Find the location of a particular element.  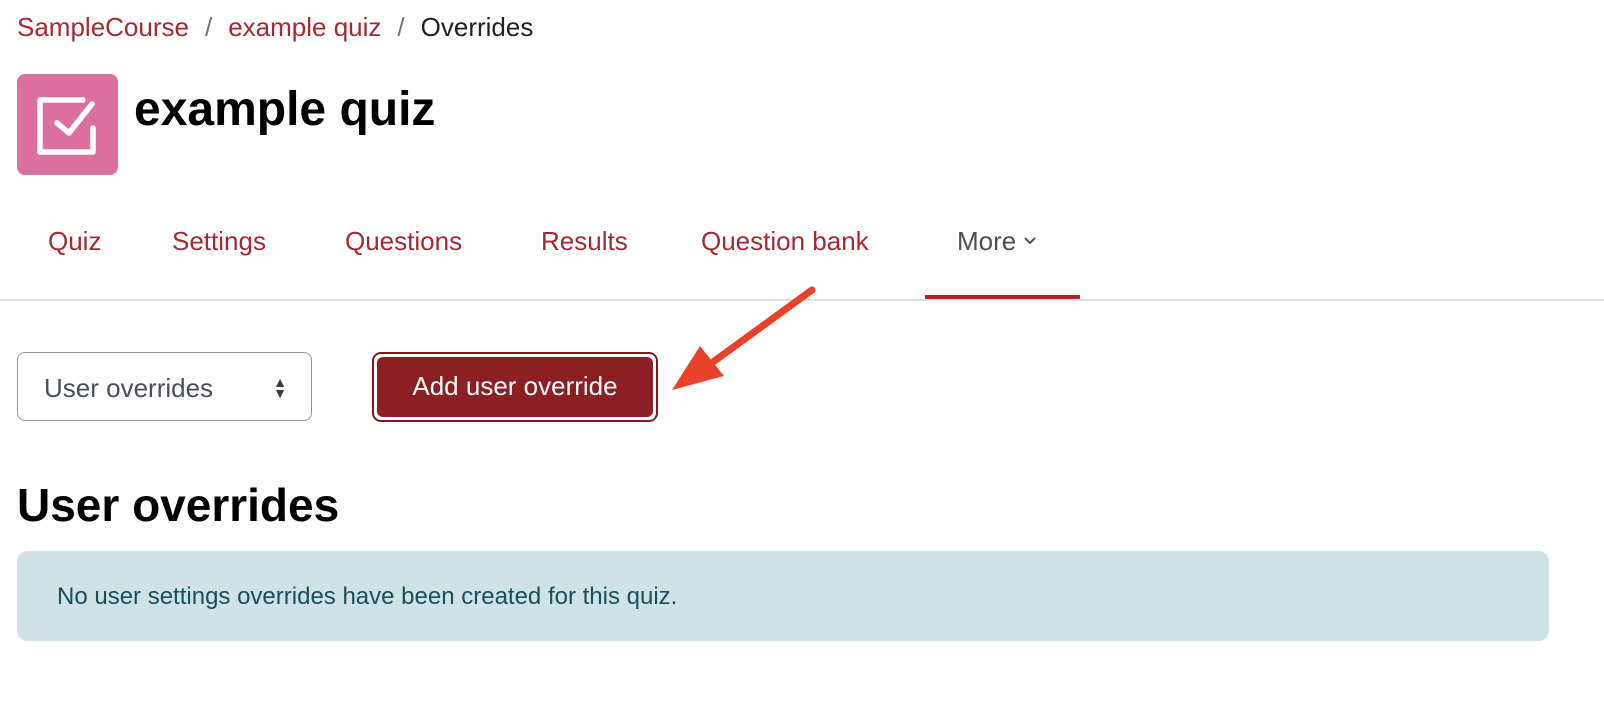

override-type-select: User overrides ▲ ▼ is located at coordinates (164, 386).